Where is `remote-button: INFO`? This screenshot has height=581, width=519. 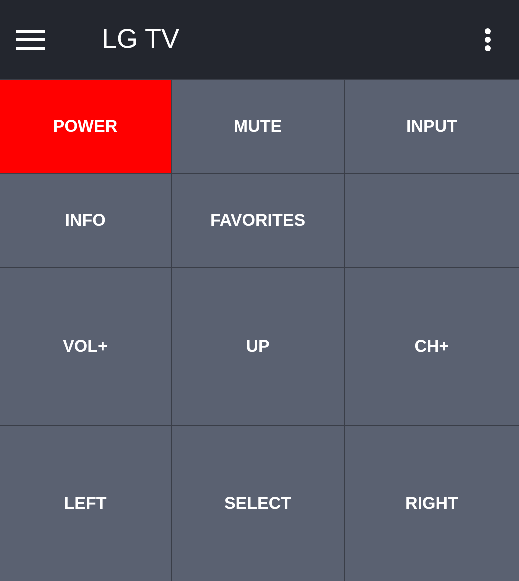 remote-button: INFO is located at coordinates (85, 220).